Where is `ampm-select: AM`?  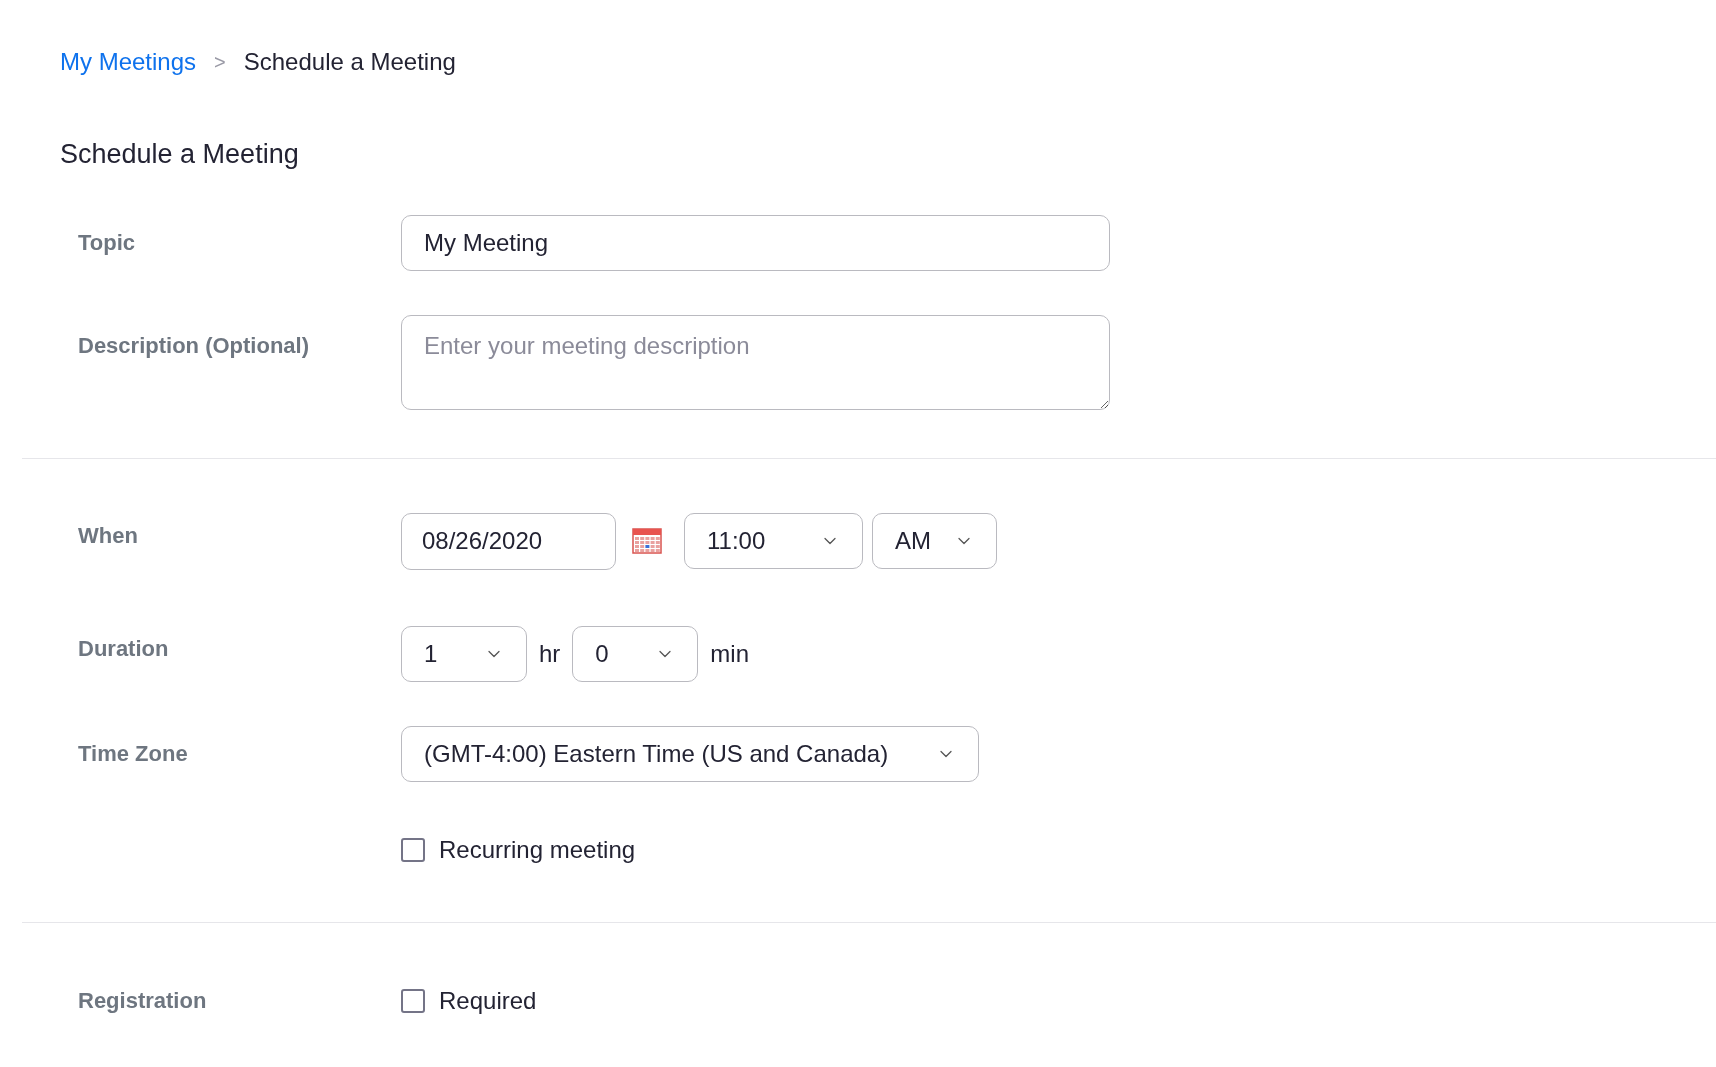 ampm-select: AM is located at coordinates (934, 541).